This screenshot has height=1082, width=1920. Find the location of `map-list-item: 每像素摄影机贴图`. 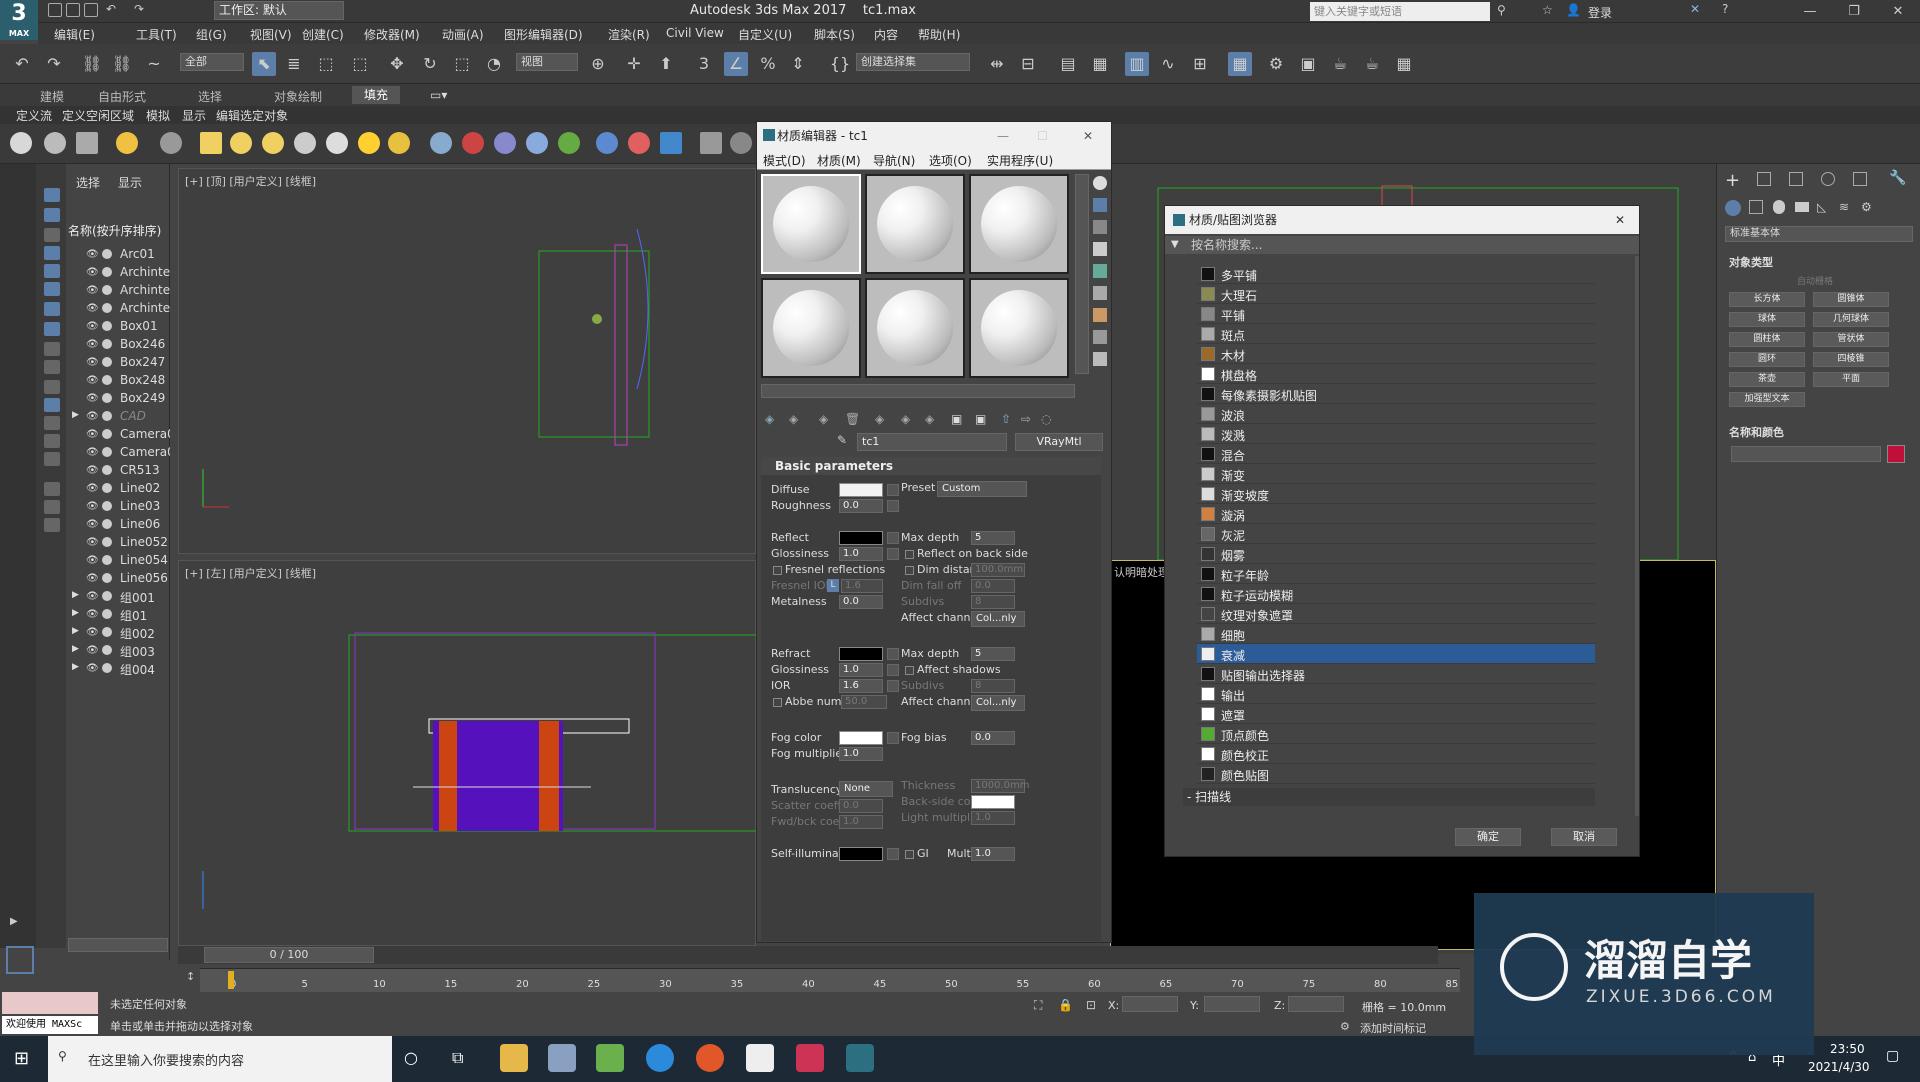

map-list-item: 每像素摄影机贴图 is located at coordinates (1396, 394).